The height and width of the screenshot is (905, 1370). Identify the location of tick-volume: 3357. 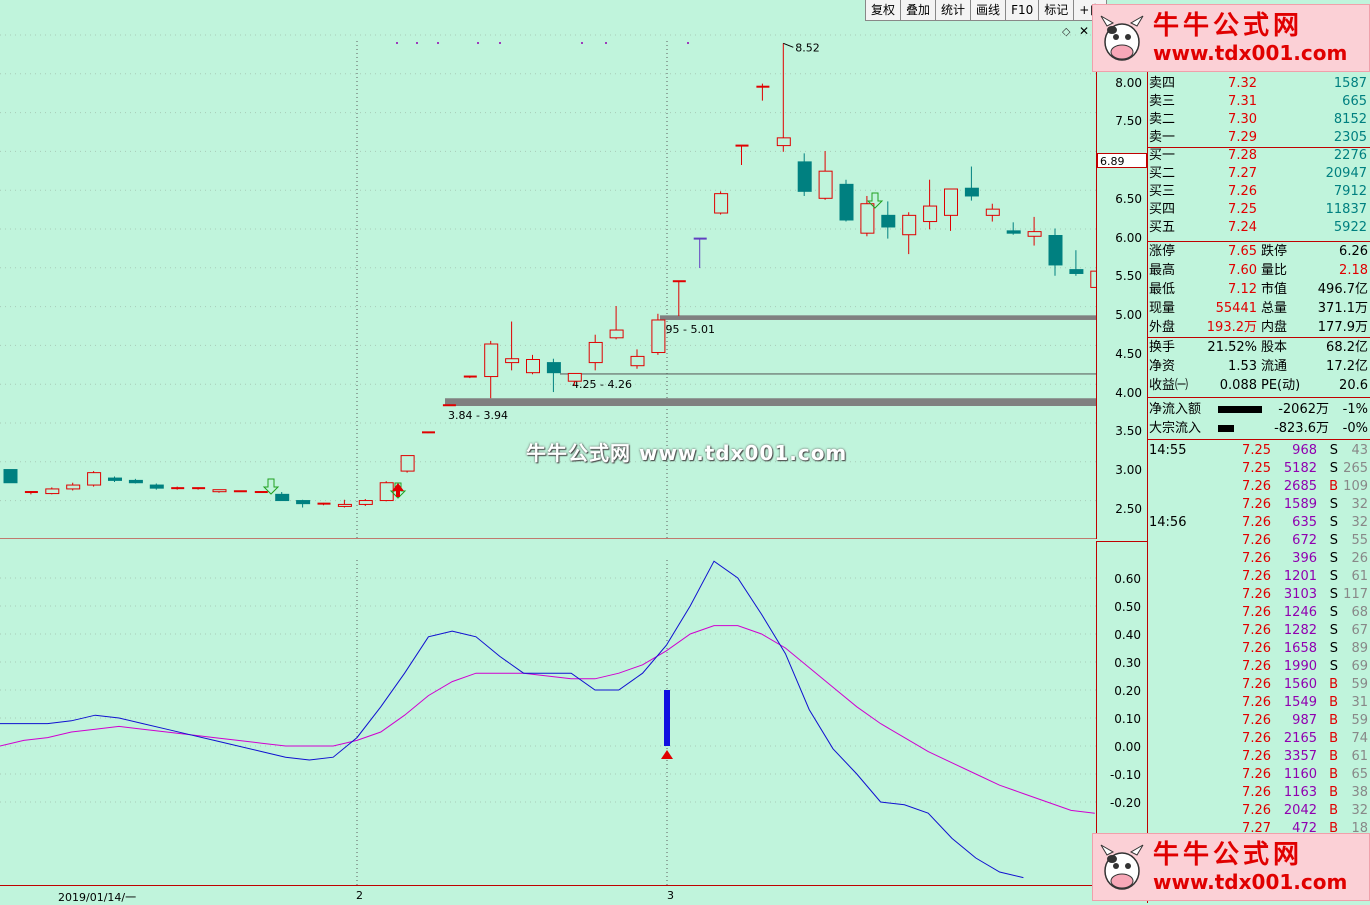
(1300, 756).